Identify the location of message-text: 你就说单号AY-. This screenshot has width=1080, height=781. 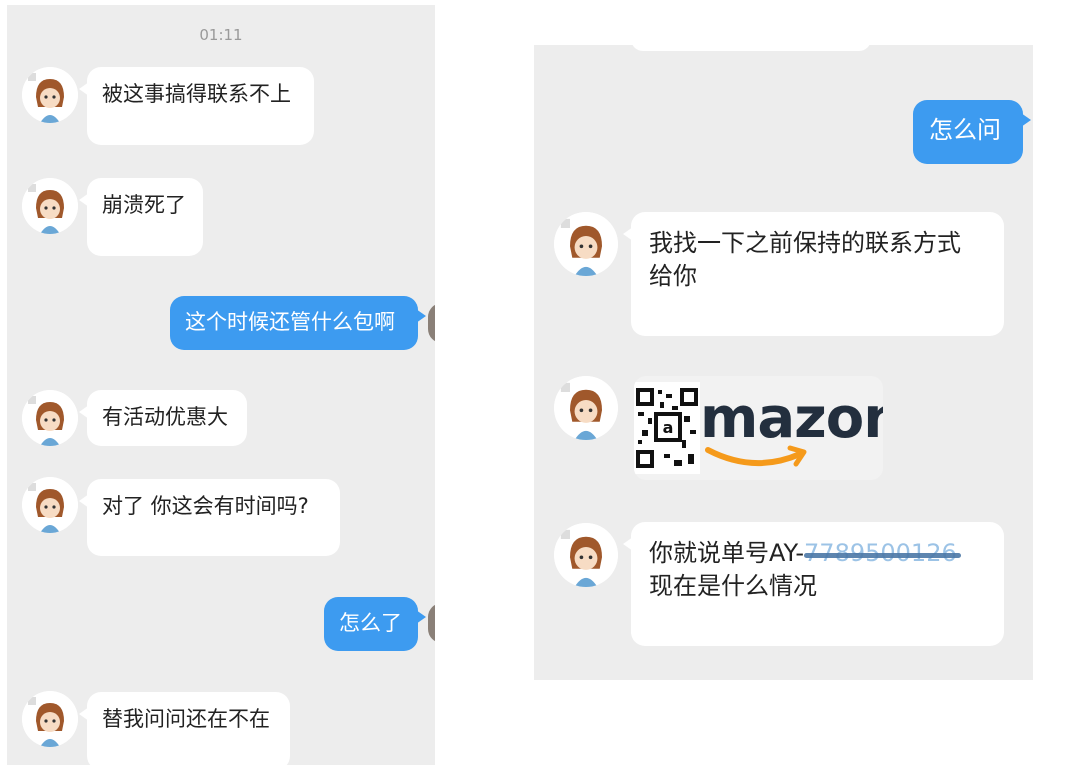
(727, 553).